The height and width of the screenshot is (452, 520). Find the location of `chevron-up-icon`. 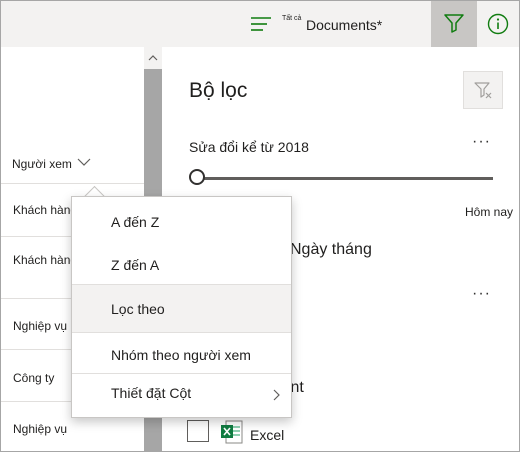

chevron-up-icon is located at coordinates (153, 58).